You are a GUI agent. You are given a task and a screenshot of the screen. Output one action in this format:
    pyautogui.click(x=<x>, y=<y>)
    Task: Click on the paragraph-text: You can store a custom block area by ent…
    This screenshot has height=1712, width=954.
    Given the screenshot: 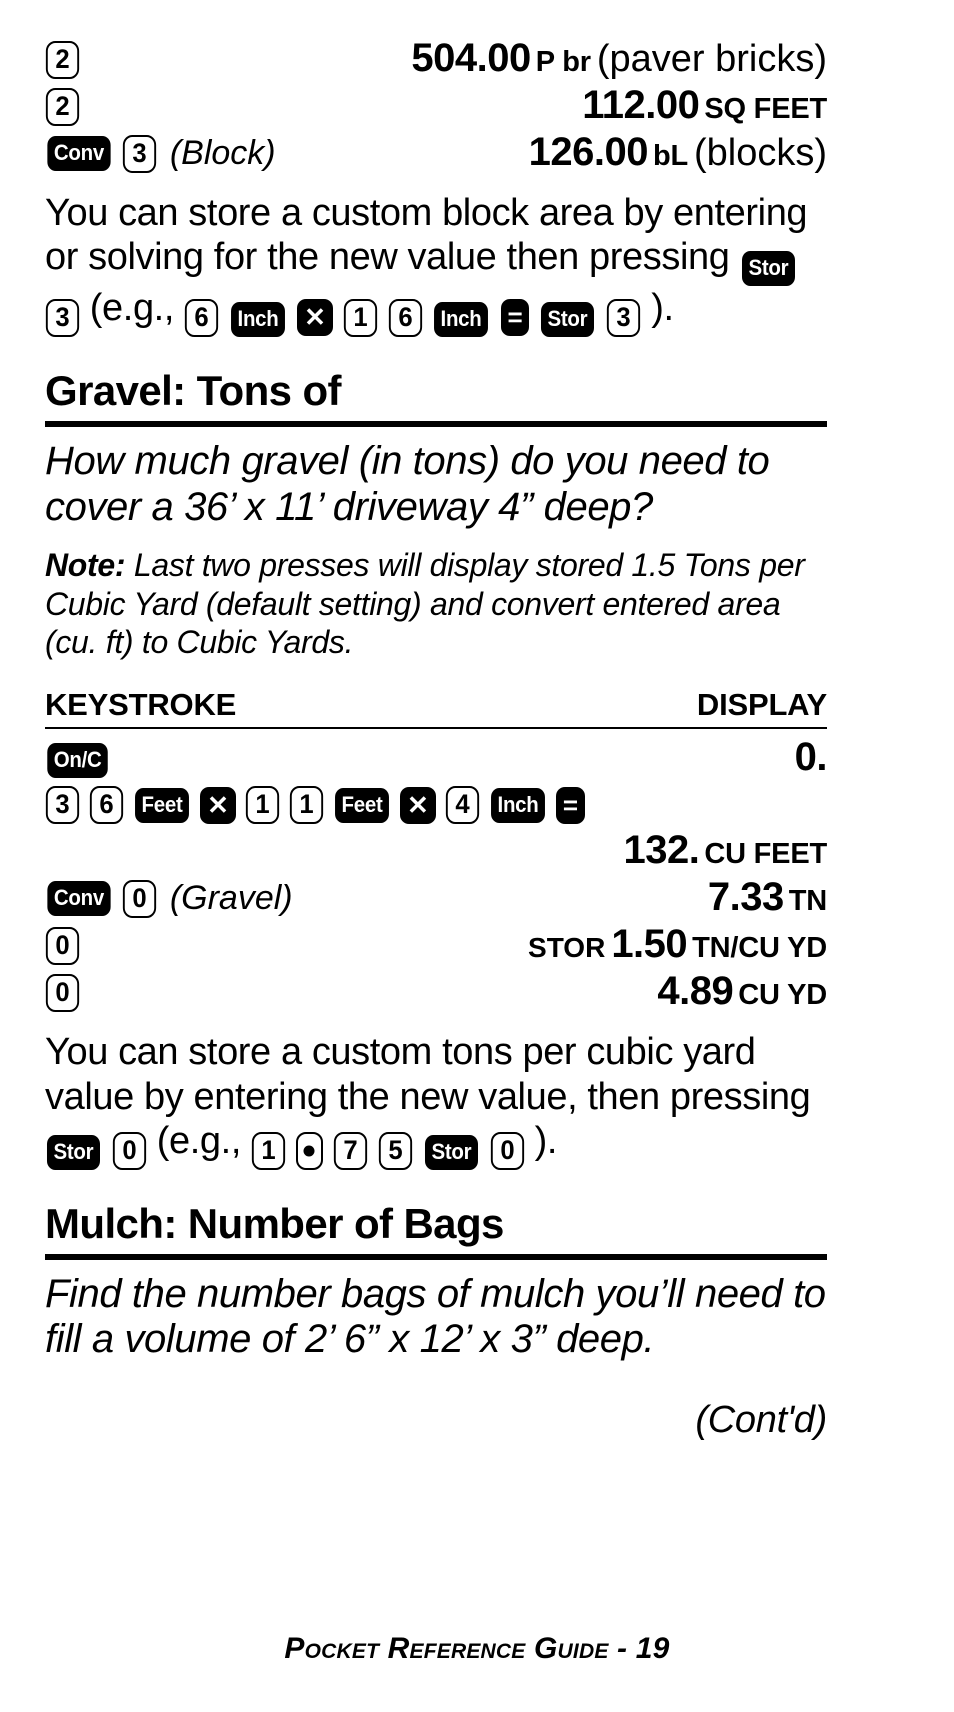 What is the action you would take?
    pyautogui.click(x=426, y=235)
    